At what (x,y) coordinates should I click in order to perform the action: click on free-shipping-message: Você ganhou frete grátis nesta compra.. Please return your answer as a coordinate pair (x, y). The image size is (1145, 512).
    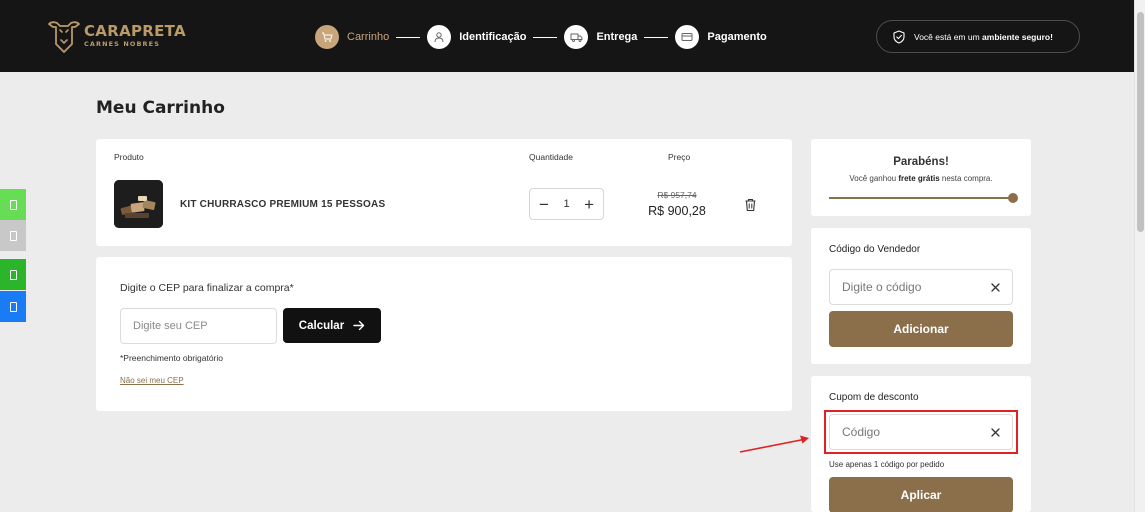
    Looking at the image, I should click on (921, 178).